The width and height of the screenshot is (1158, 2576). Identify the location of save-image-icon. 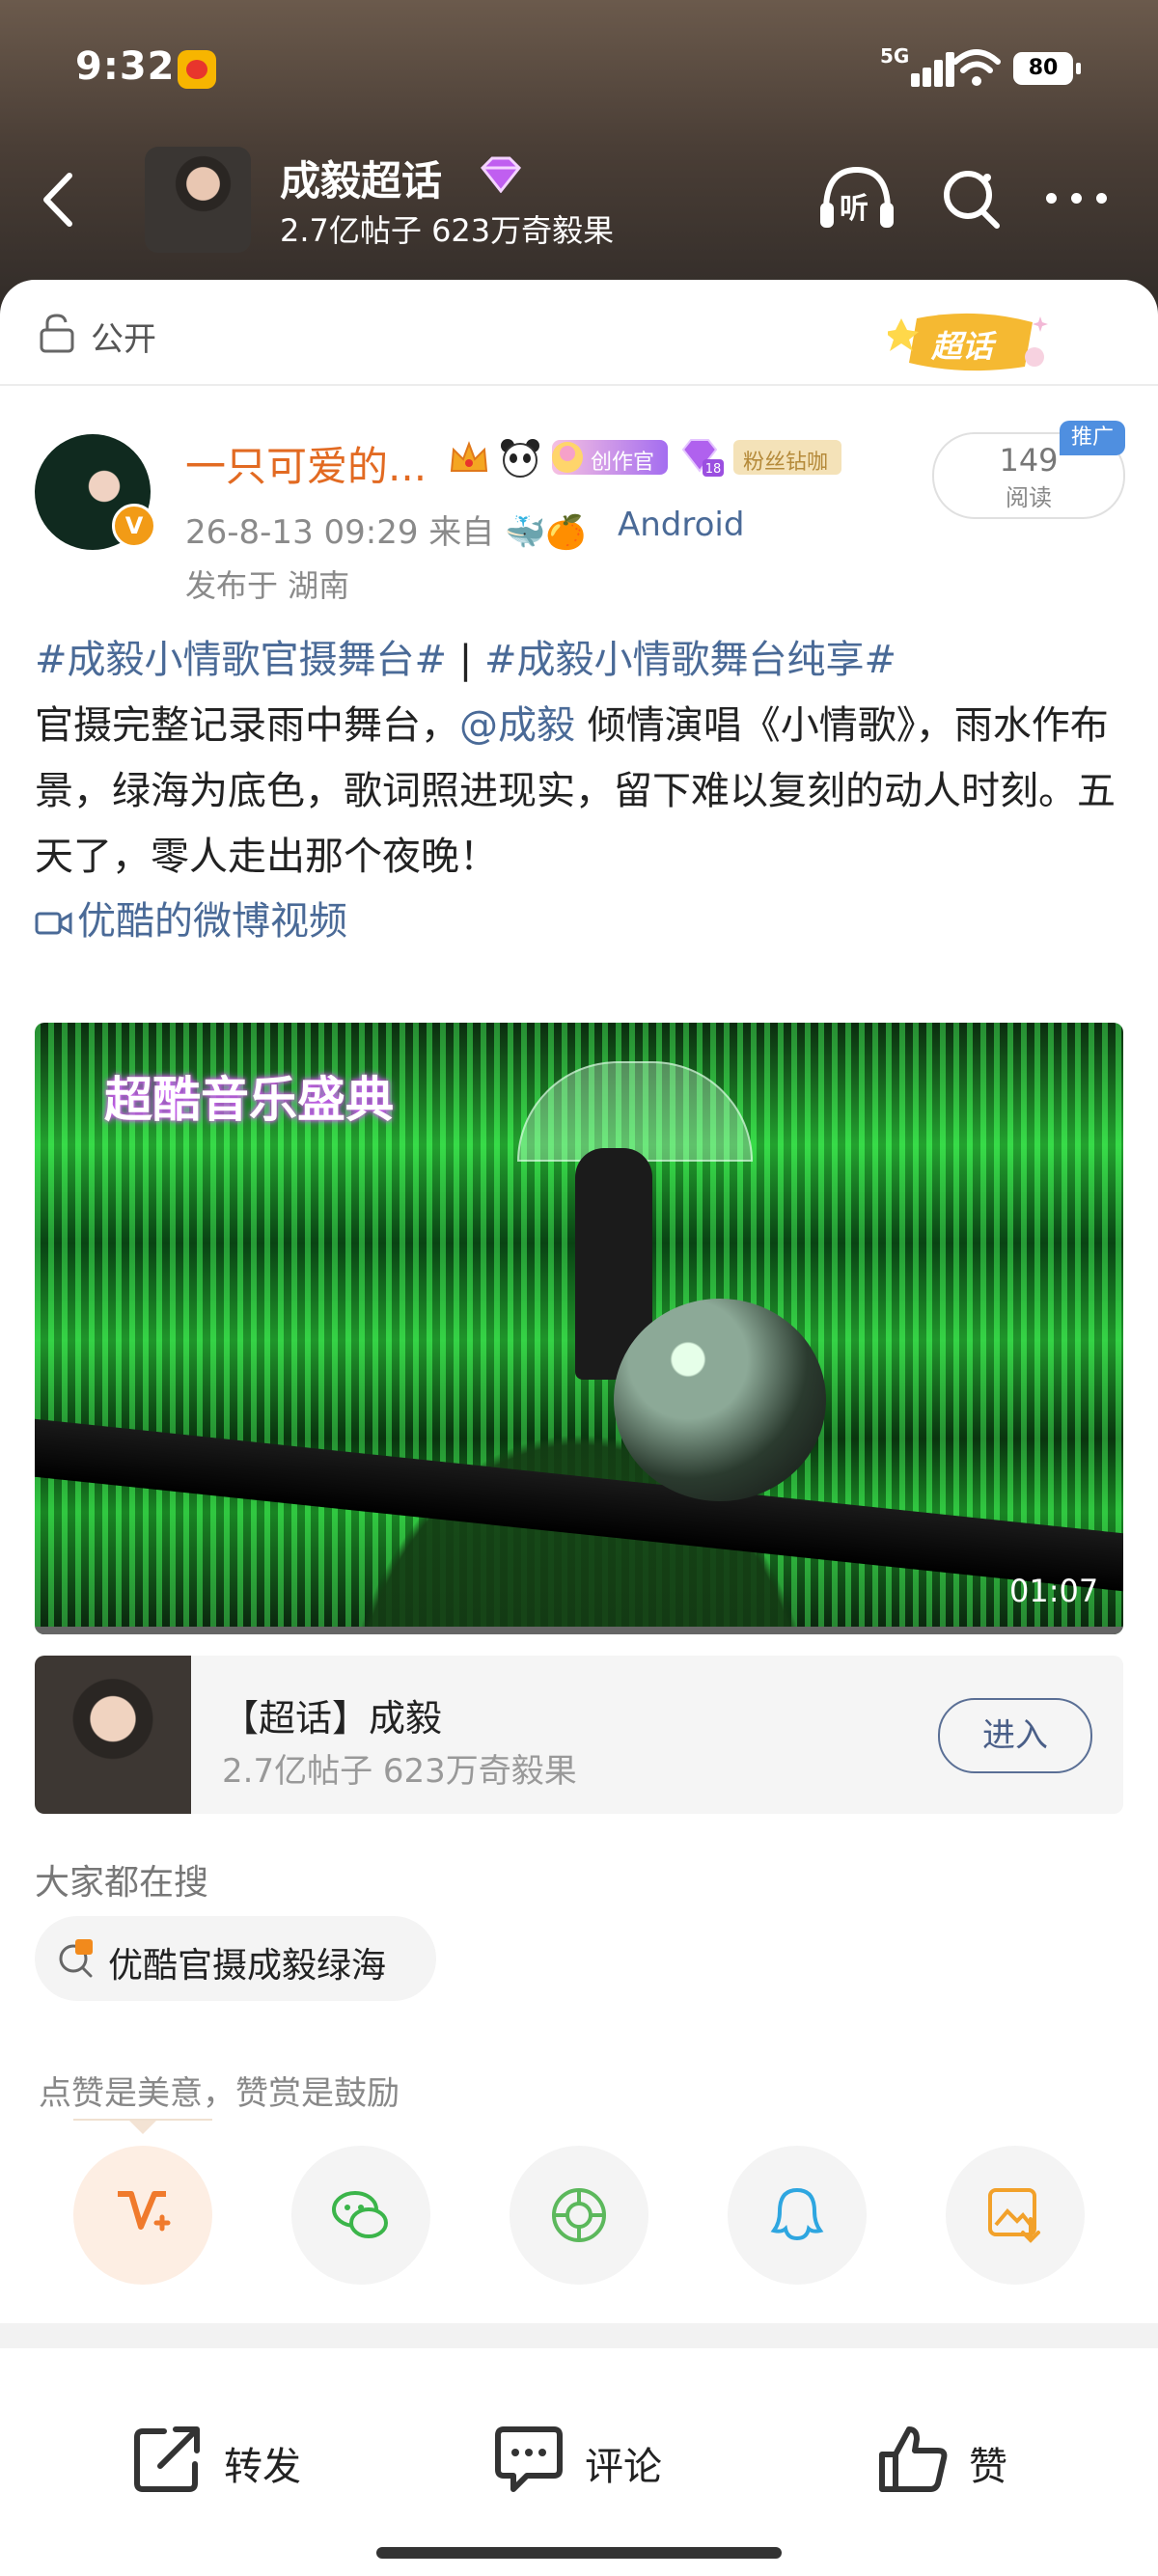
(1014, 2216).